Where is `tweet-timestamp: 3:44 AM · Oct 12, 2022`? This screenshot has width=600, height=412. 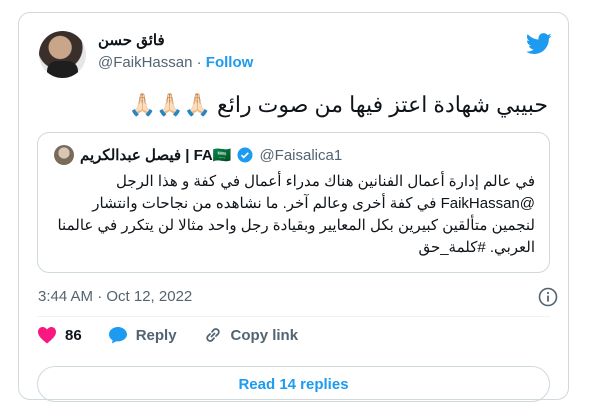 tweet-timestamp: 3:44 AM · Oct 12, 2022 is located at coordinates (115, 296).